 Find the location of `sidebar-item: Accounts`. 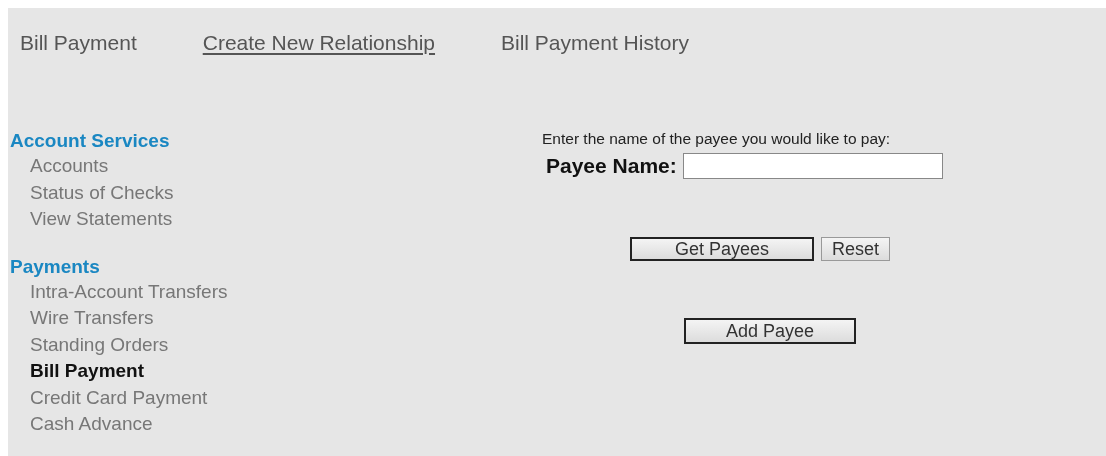

sidebar-item: Accounts is located at coordinates (59, 166).